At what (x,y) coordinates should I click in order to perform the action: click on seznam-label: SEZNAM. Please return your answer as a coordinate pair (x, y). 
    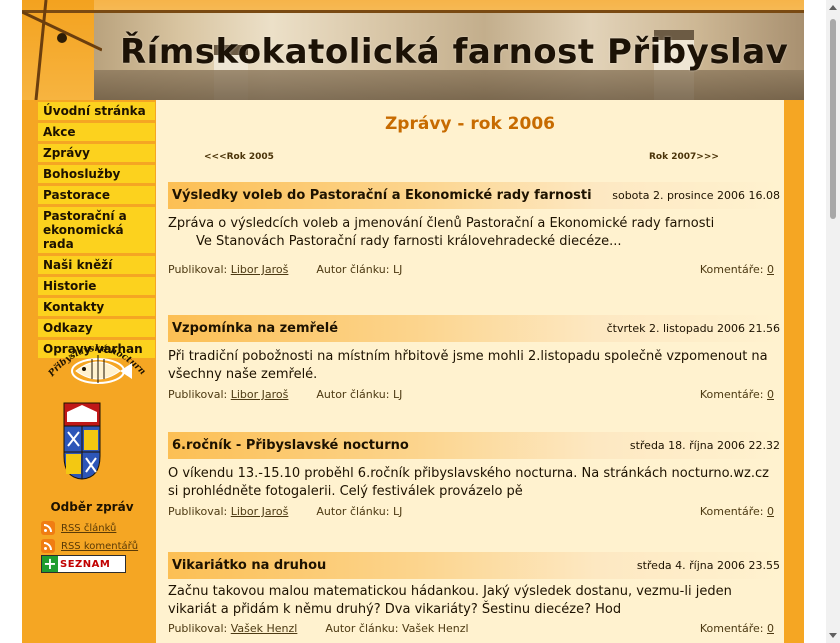
    Looking at the image, I should click on (85, 564).